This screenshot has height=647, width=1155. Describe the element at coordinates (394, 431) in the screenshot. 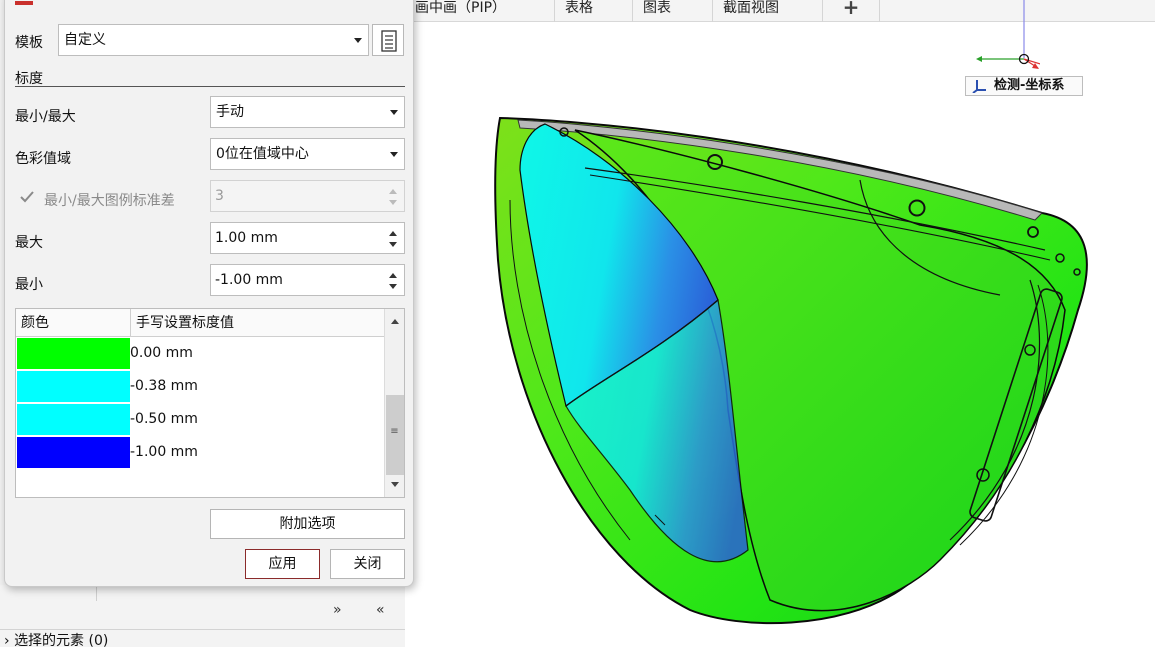

I see `grip-icon: ≡` at that location.